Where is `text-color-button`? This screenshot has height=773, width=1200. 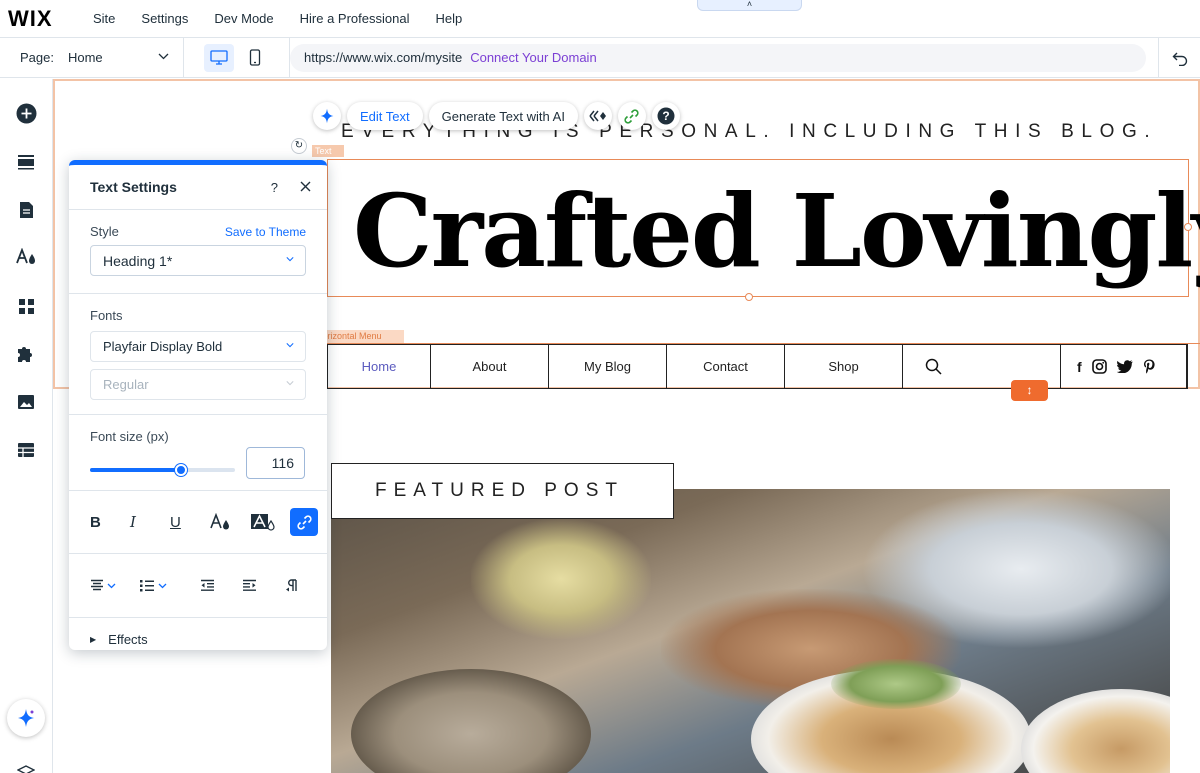
text-color-button is located at coordinates (230, 522).